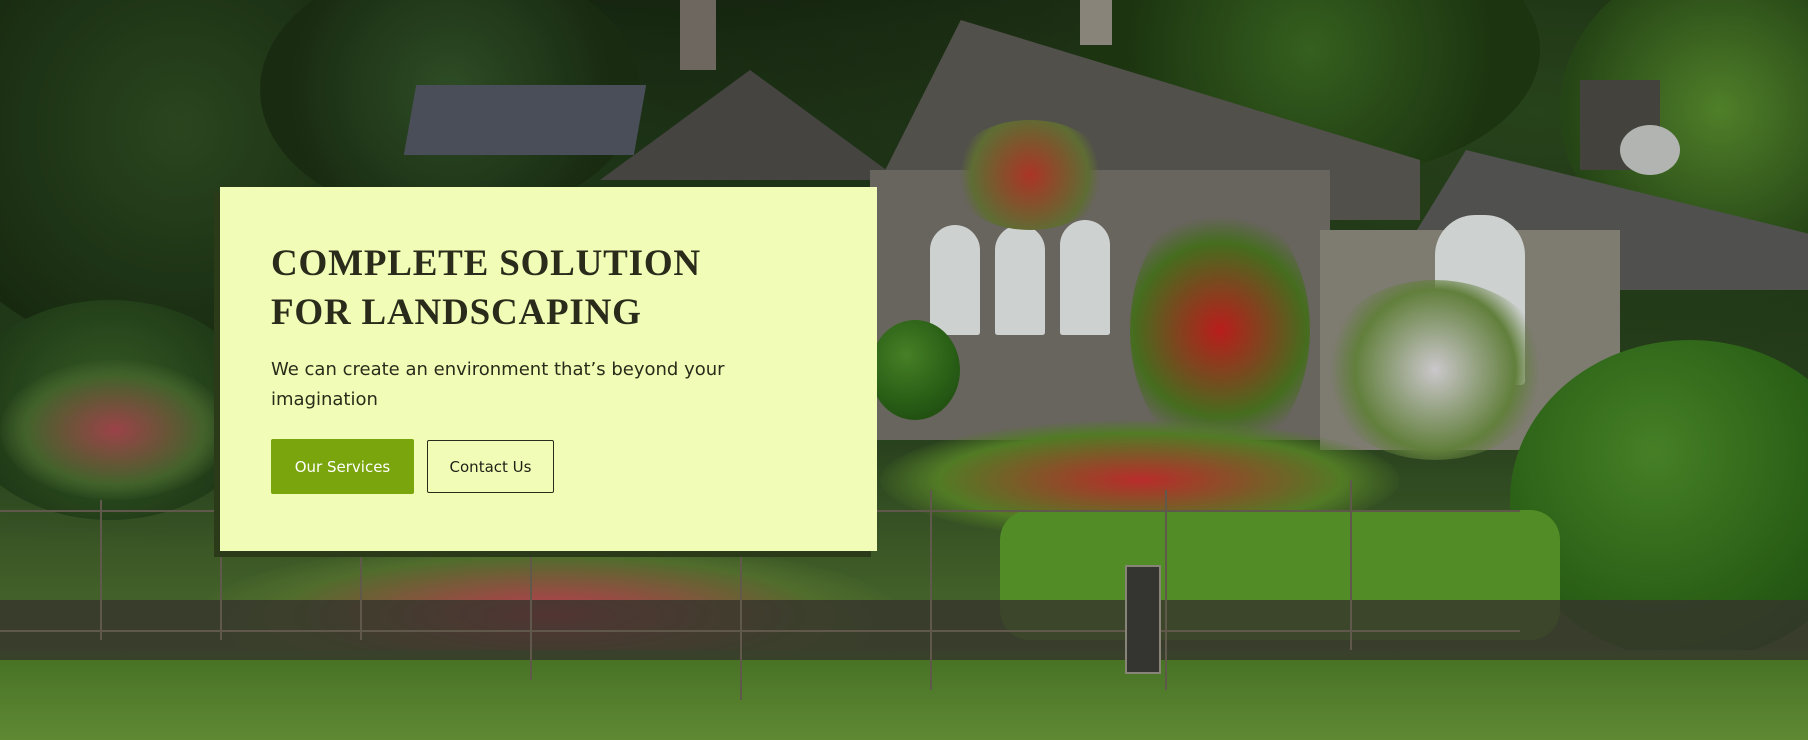  I want to click on our-services-button: Our Services, so click(342, 466).